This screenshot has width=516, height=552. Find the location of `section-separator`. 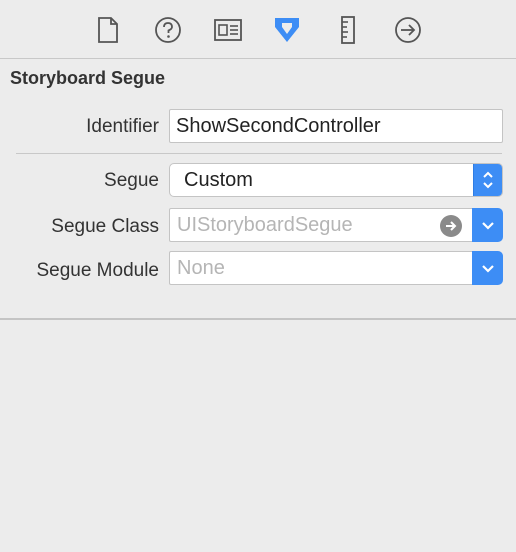

section-separator is located at coordinates (259, 153).